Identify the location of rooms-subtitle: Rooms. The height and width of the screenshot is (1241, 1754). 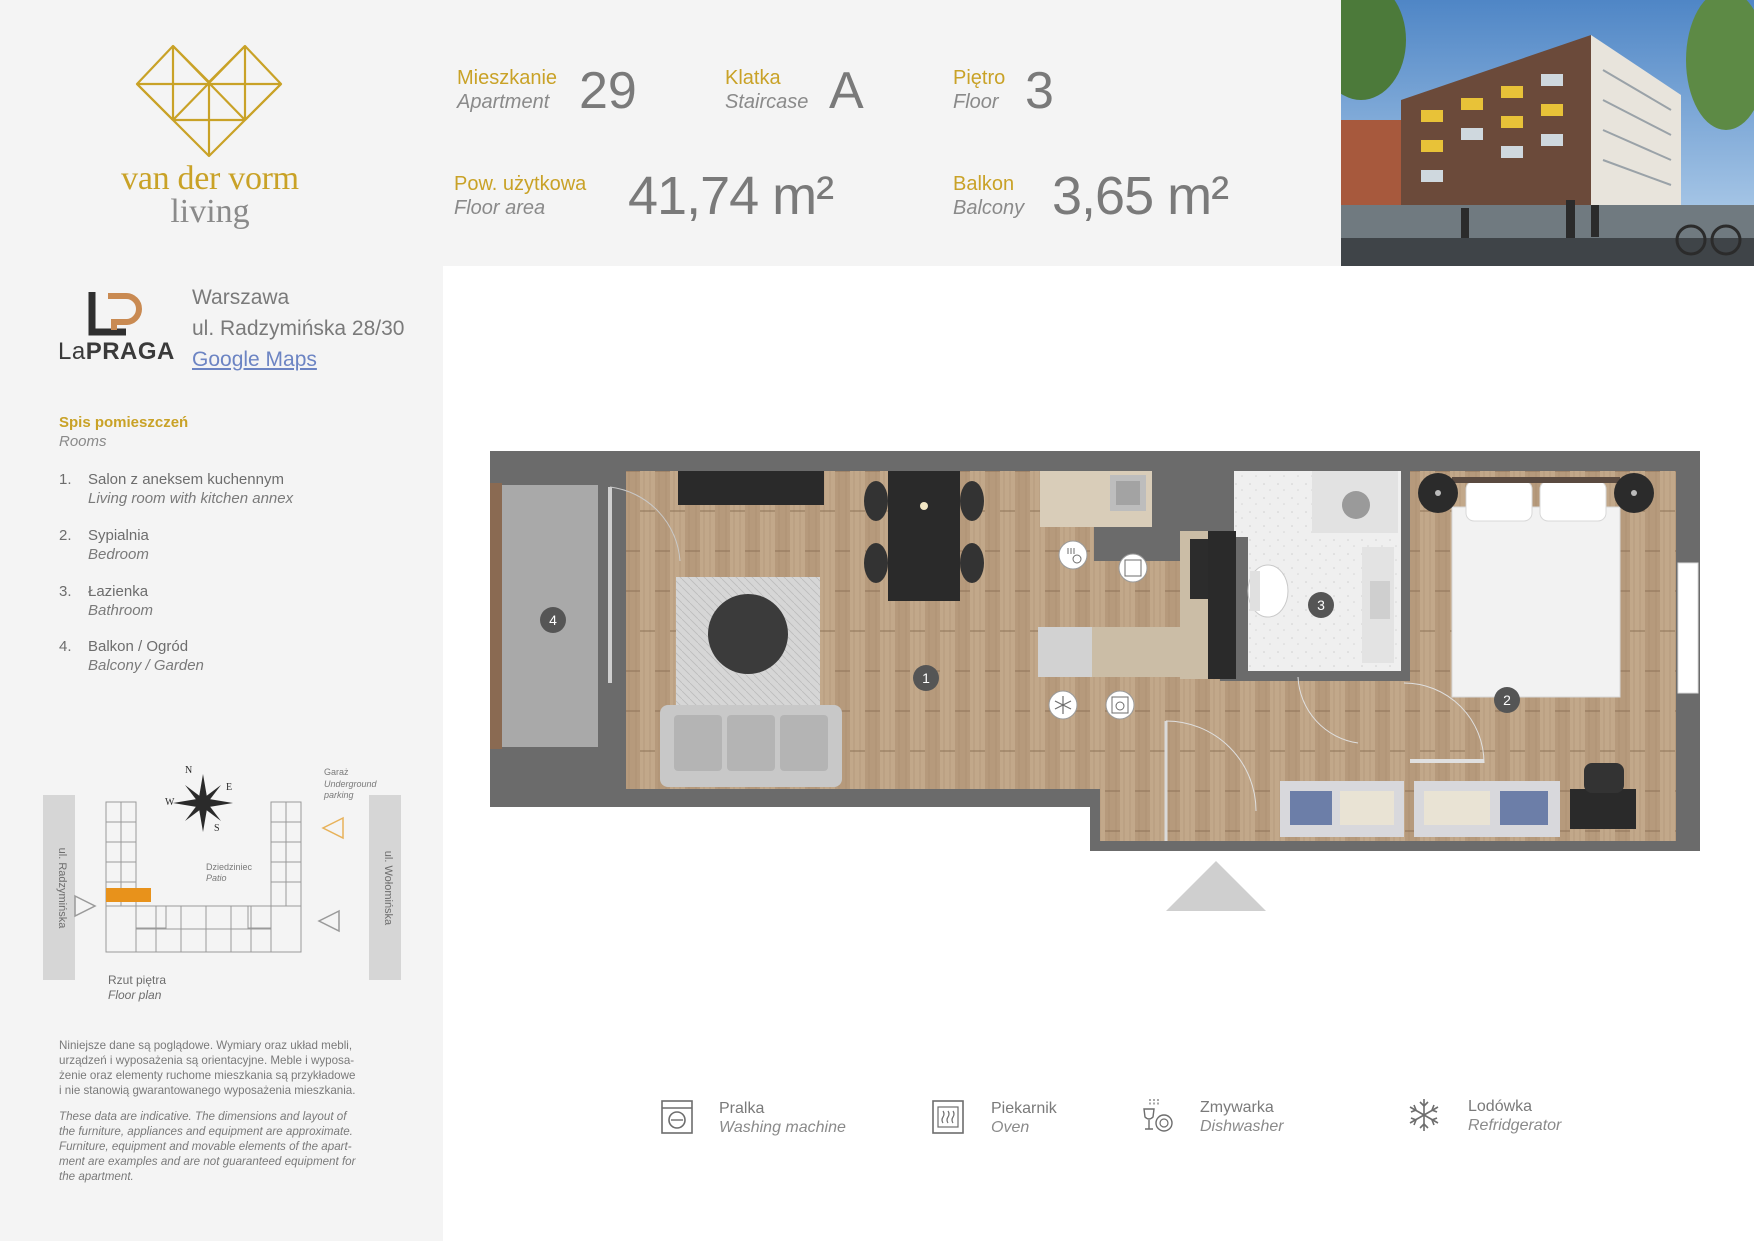
(83, 441).